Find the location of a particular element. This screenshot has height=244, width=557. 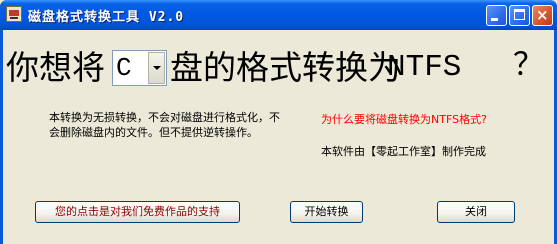

window-title: 磁盘格式转换工具 V2.0 is located at coordinates (106, 17).